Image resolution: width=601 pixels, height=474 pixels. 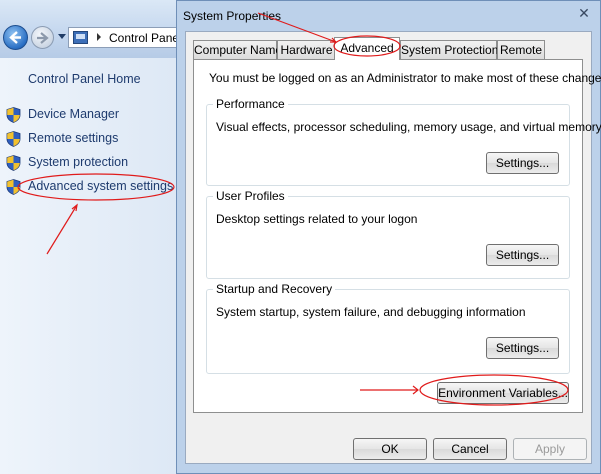 I want to click on tab-system-protection: System Protection, so click(x=449, y=49).